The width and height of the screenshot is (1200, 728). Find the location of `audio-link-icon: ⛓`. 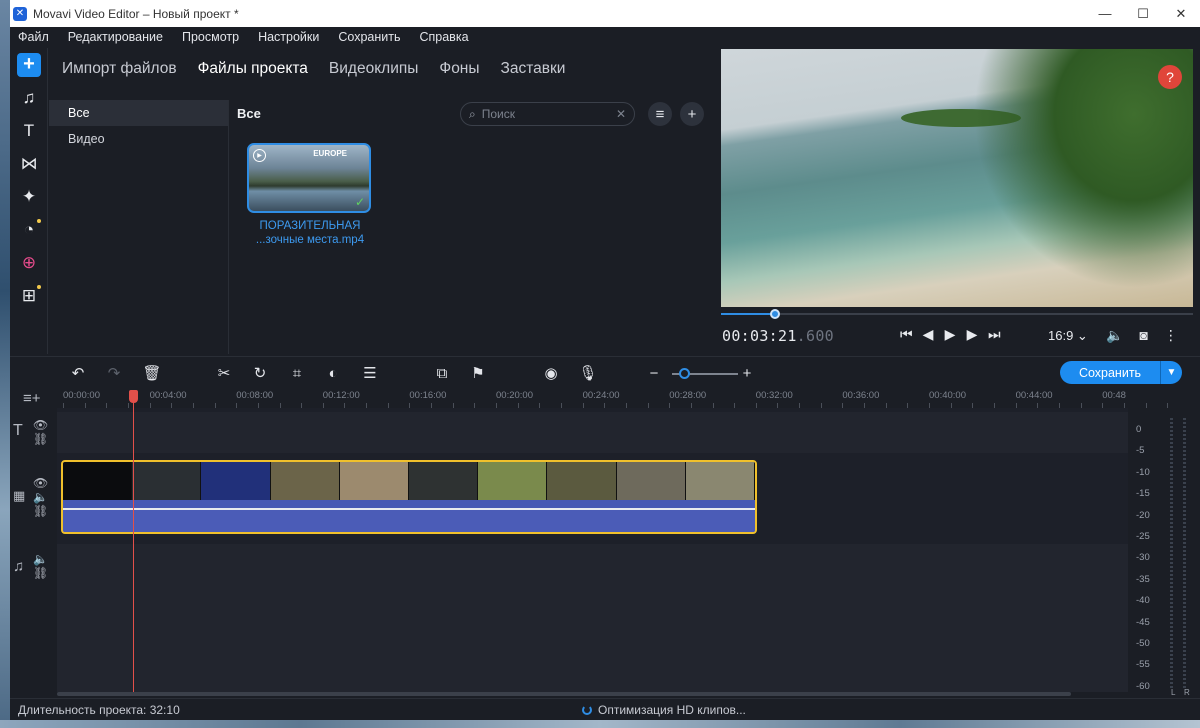

audio-link-icon: ⛓ is located at coordinates (40, 573).